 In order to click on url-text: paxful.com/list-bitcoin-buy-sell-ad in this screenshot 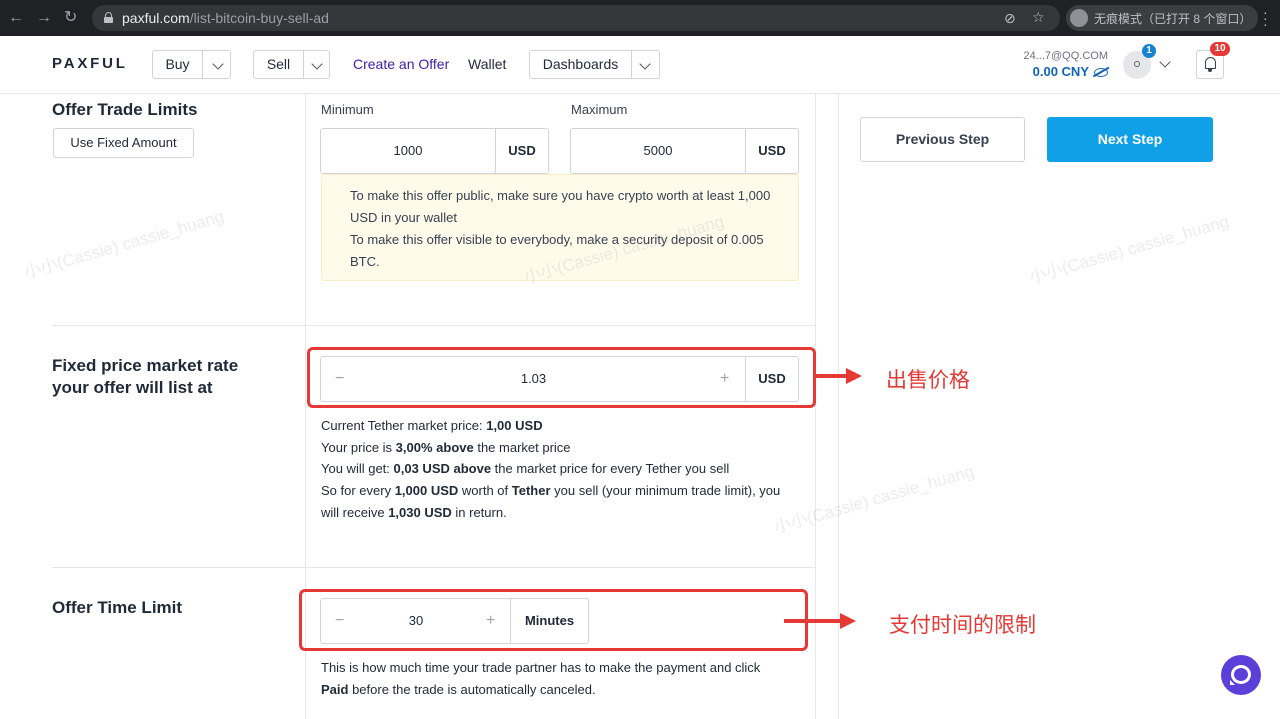, I will do `click(225, 18)`.